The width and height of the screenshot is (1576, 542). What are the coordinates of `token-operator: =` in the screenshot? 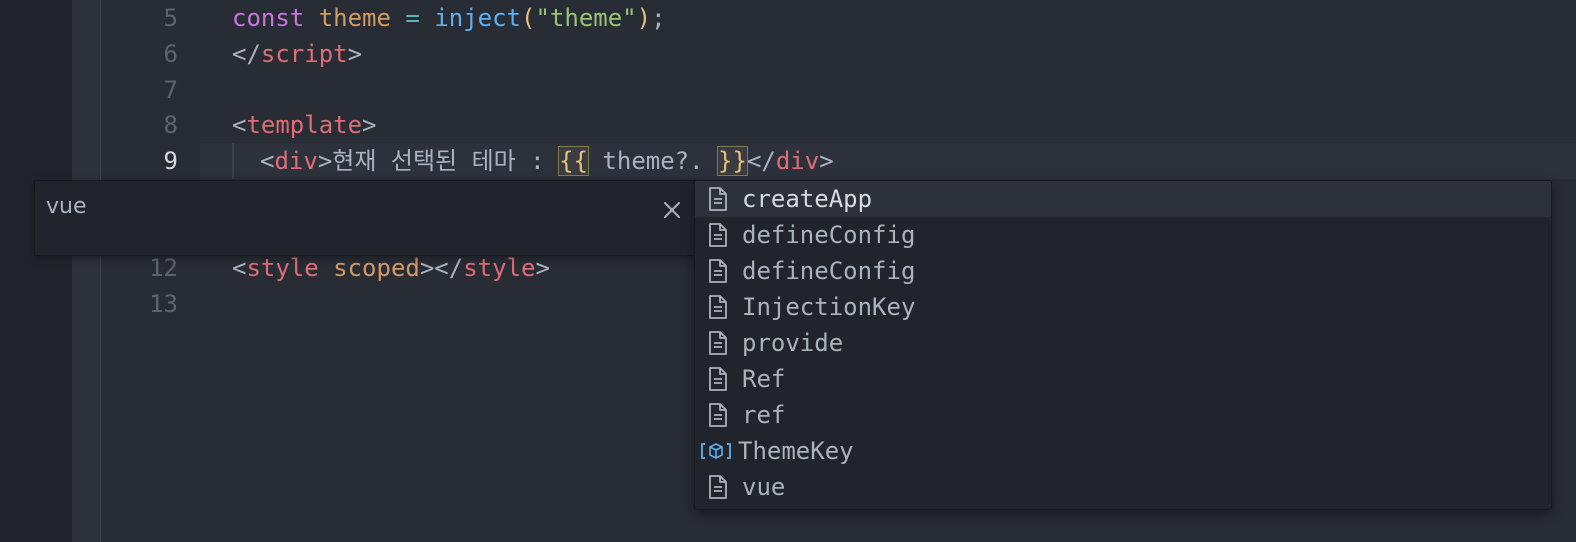 It's located at (412, 18).